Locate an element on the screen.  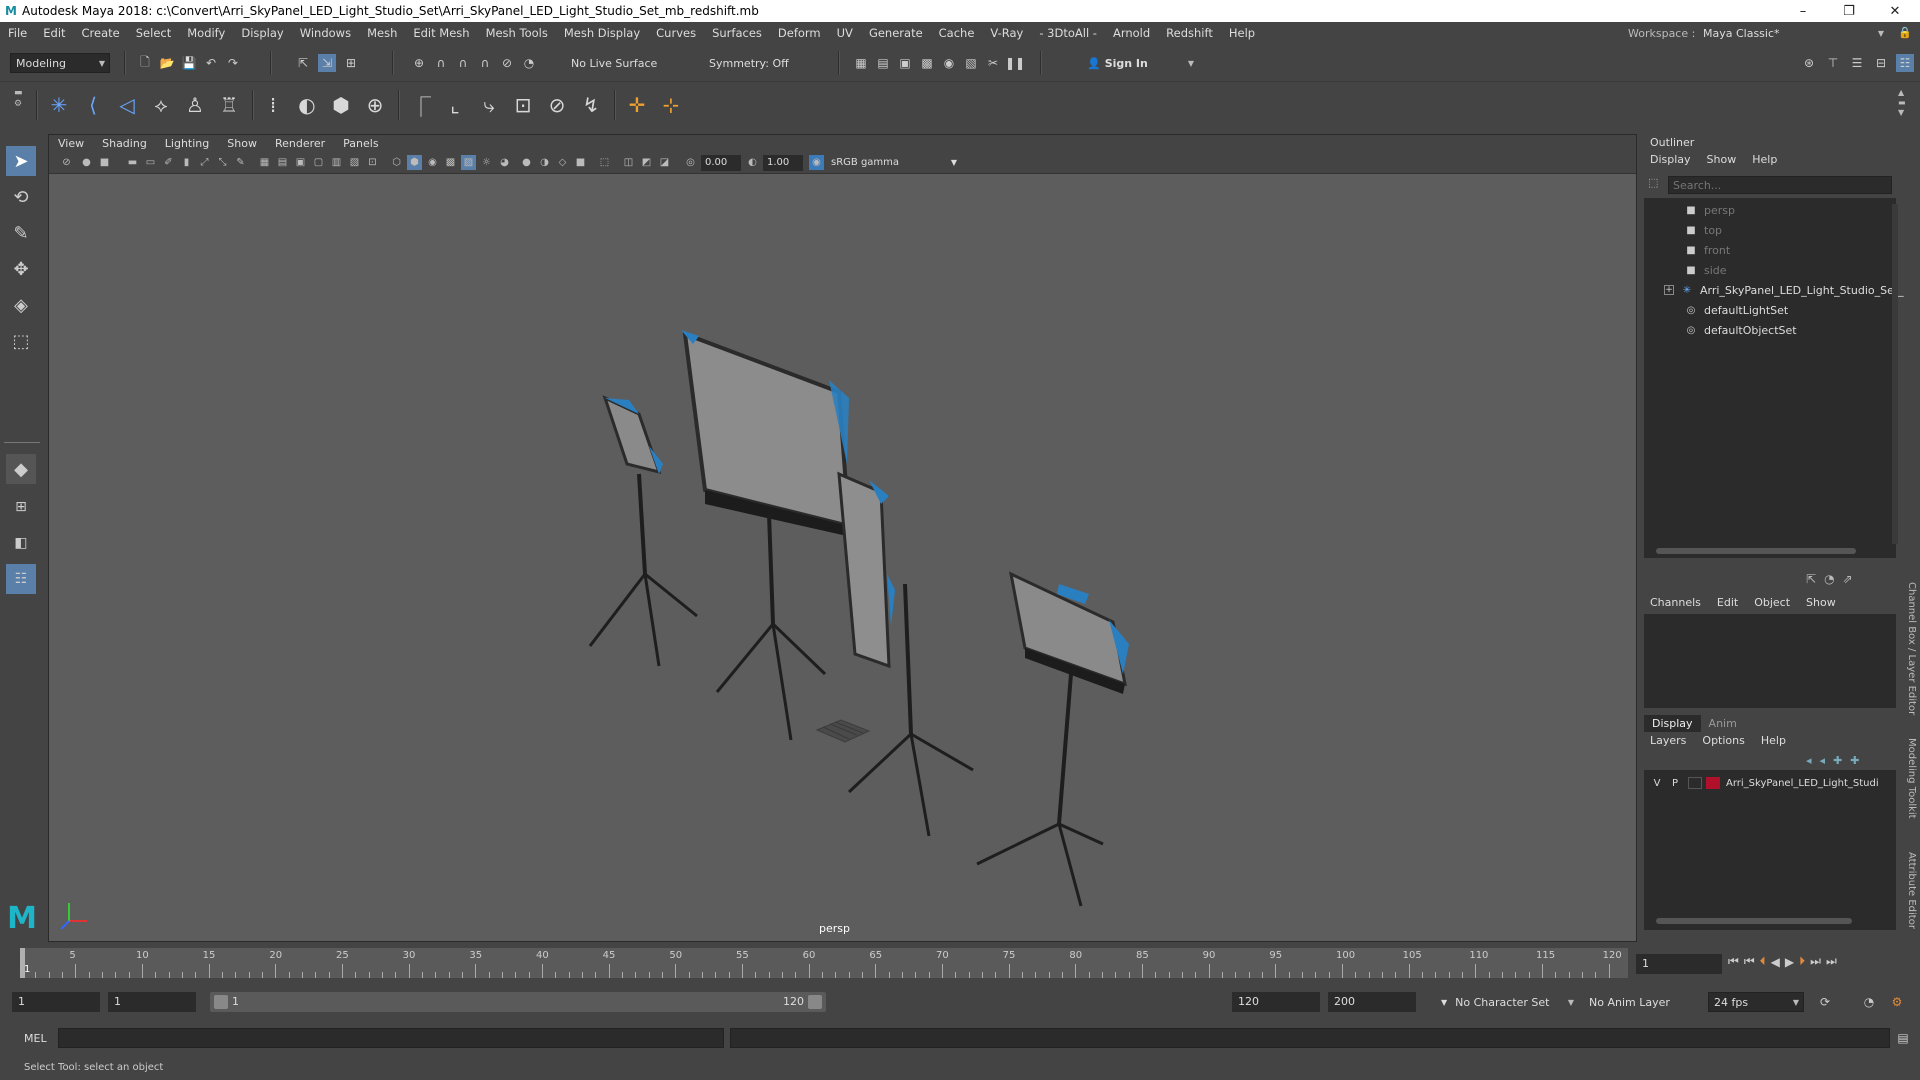
channelbox-menu-show: Show is located at coordinates (1821, 602).